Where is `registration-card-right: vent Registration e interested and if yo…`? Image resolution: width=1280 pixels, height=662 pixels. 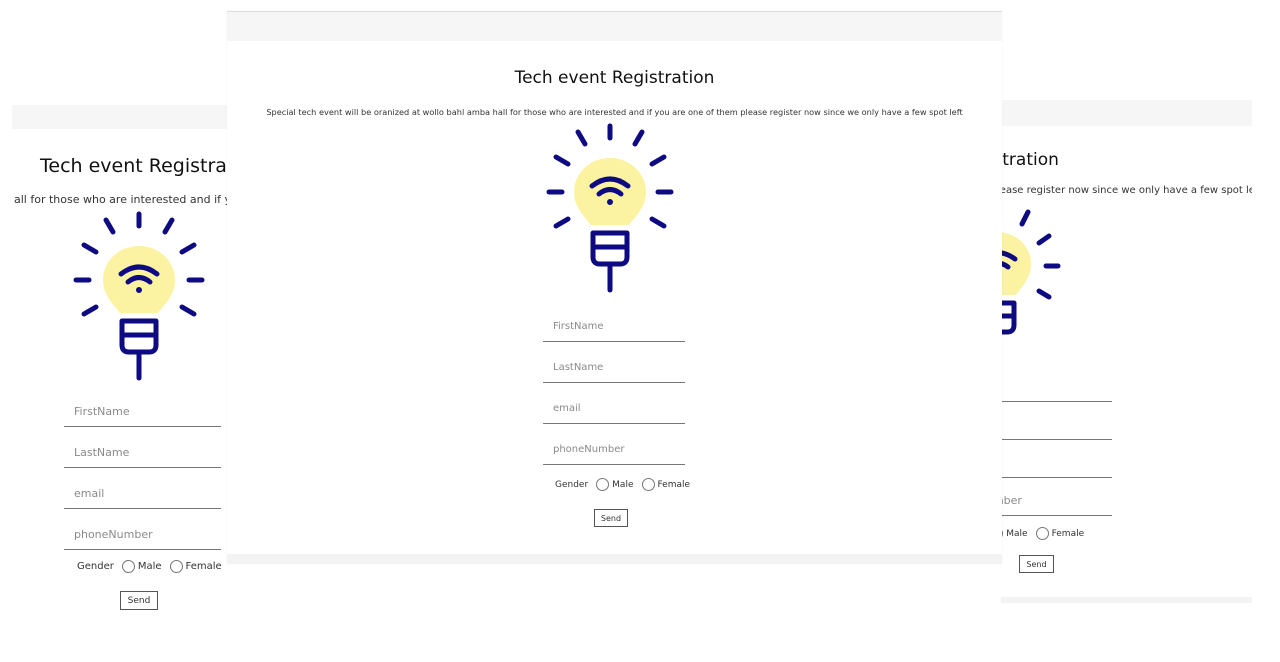
registration-card-right: vent Registration e interested and if yo… is located at coordinates (1126, 352).